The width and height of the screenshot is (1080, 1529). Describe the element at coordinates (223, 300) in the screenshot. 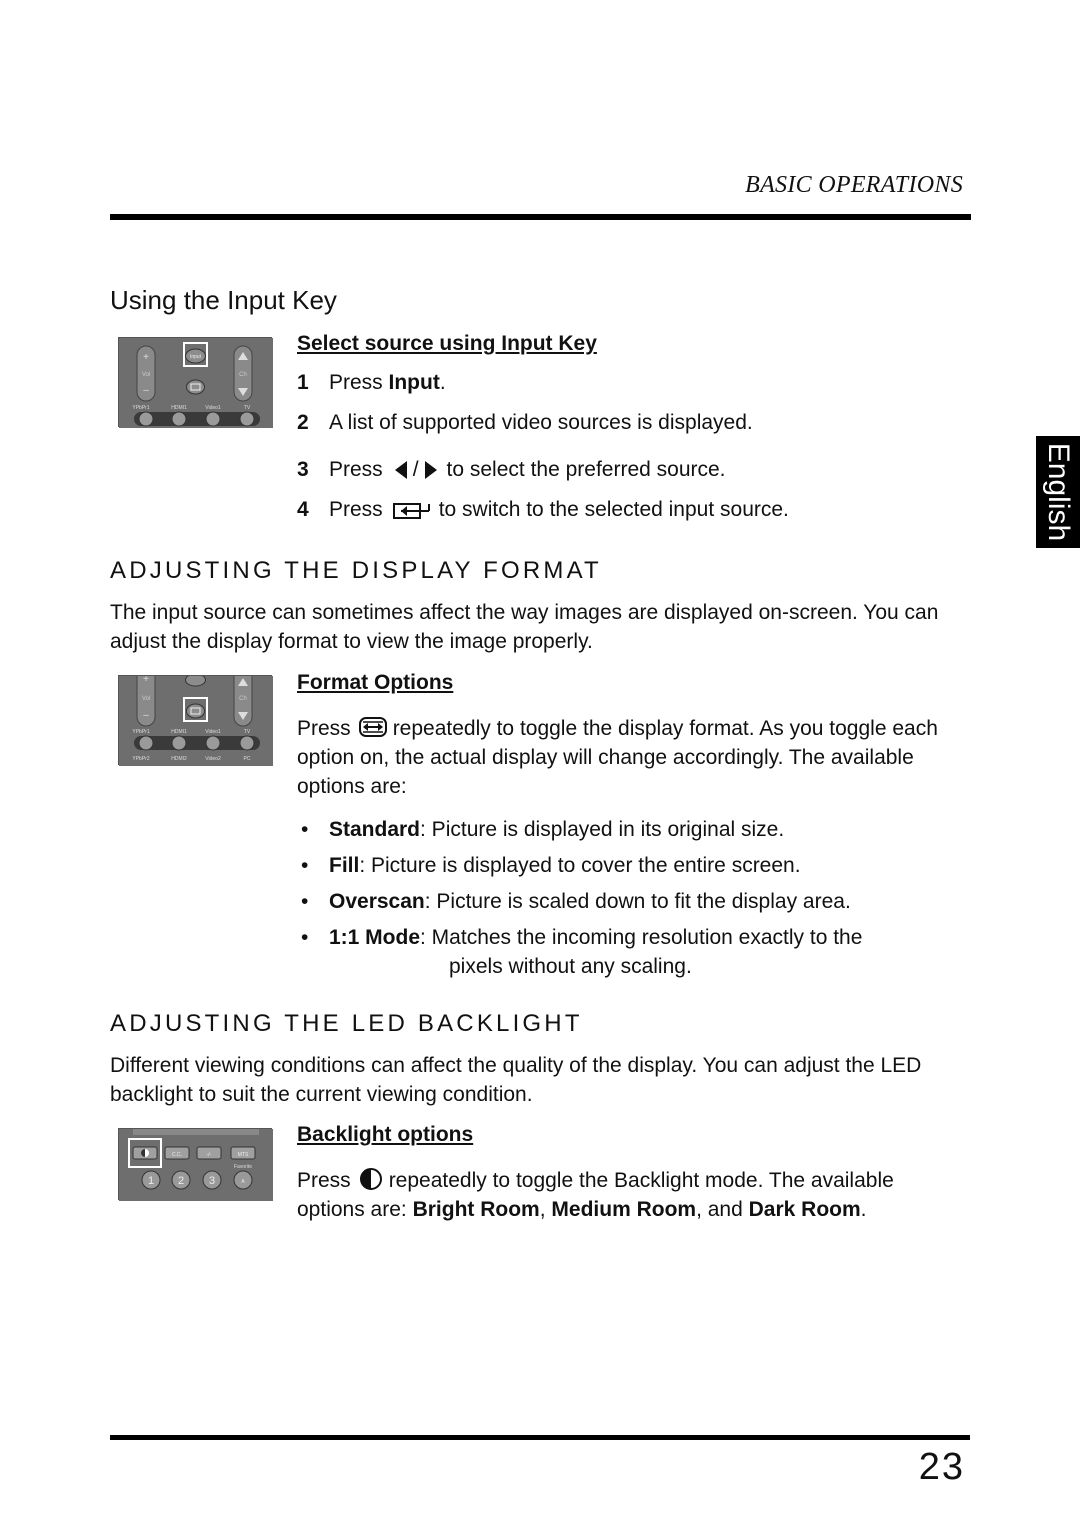

I see `input-key-title: Using the Input Key` at that location.